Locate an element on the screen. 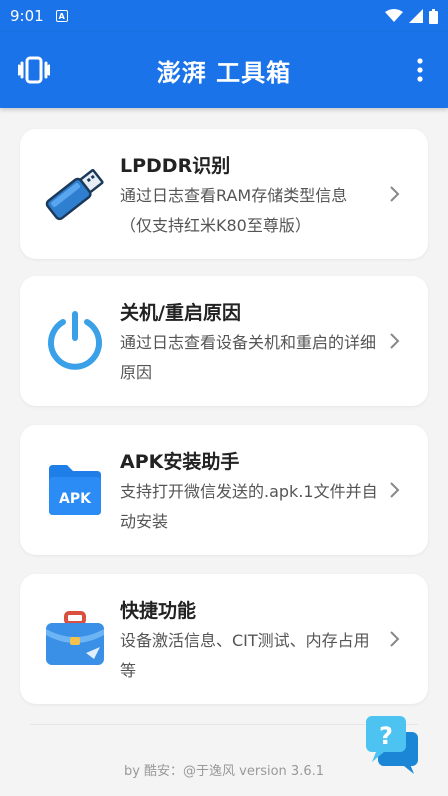 The width and height of the screenshot is (448, 796). card-title: LPDDR识别 is located at coordinates (175, 166).